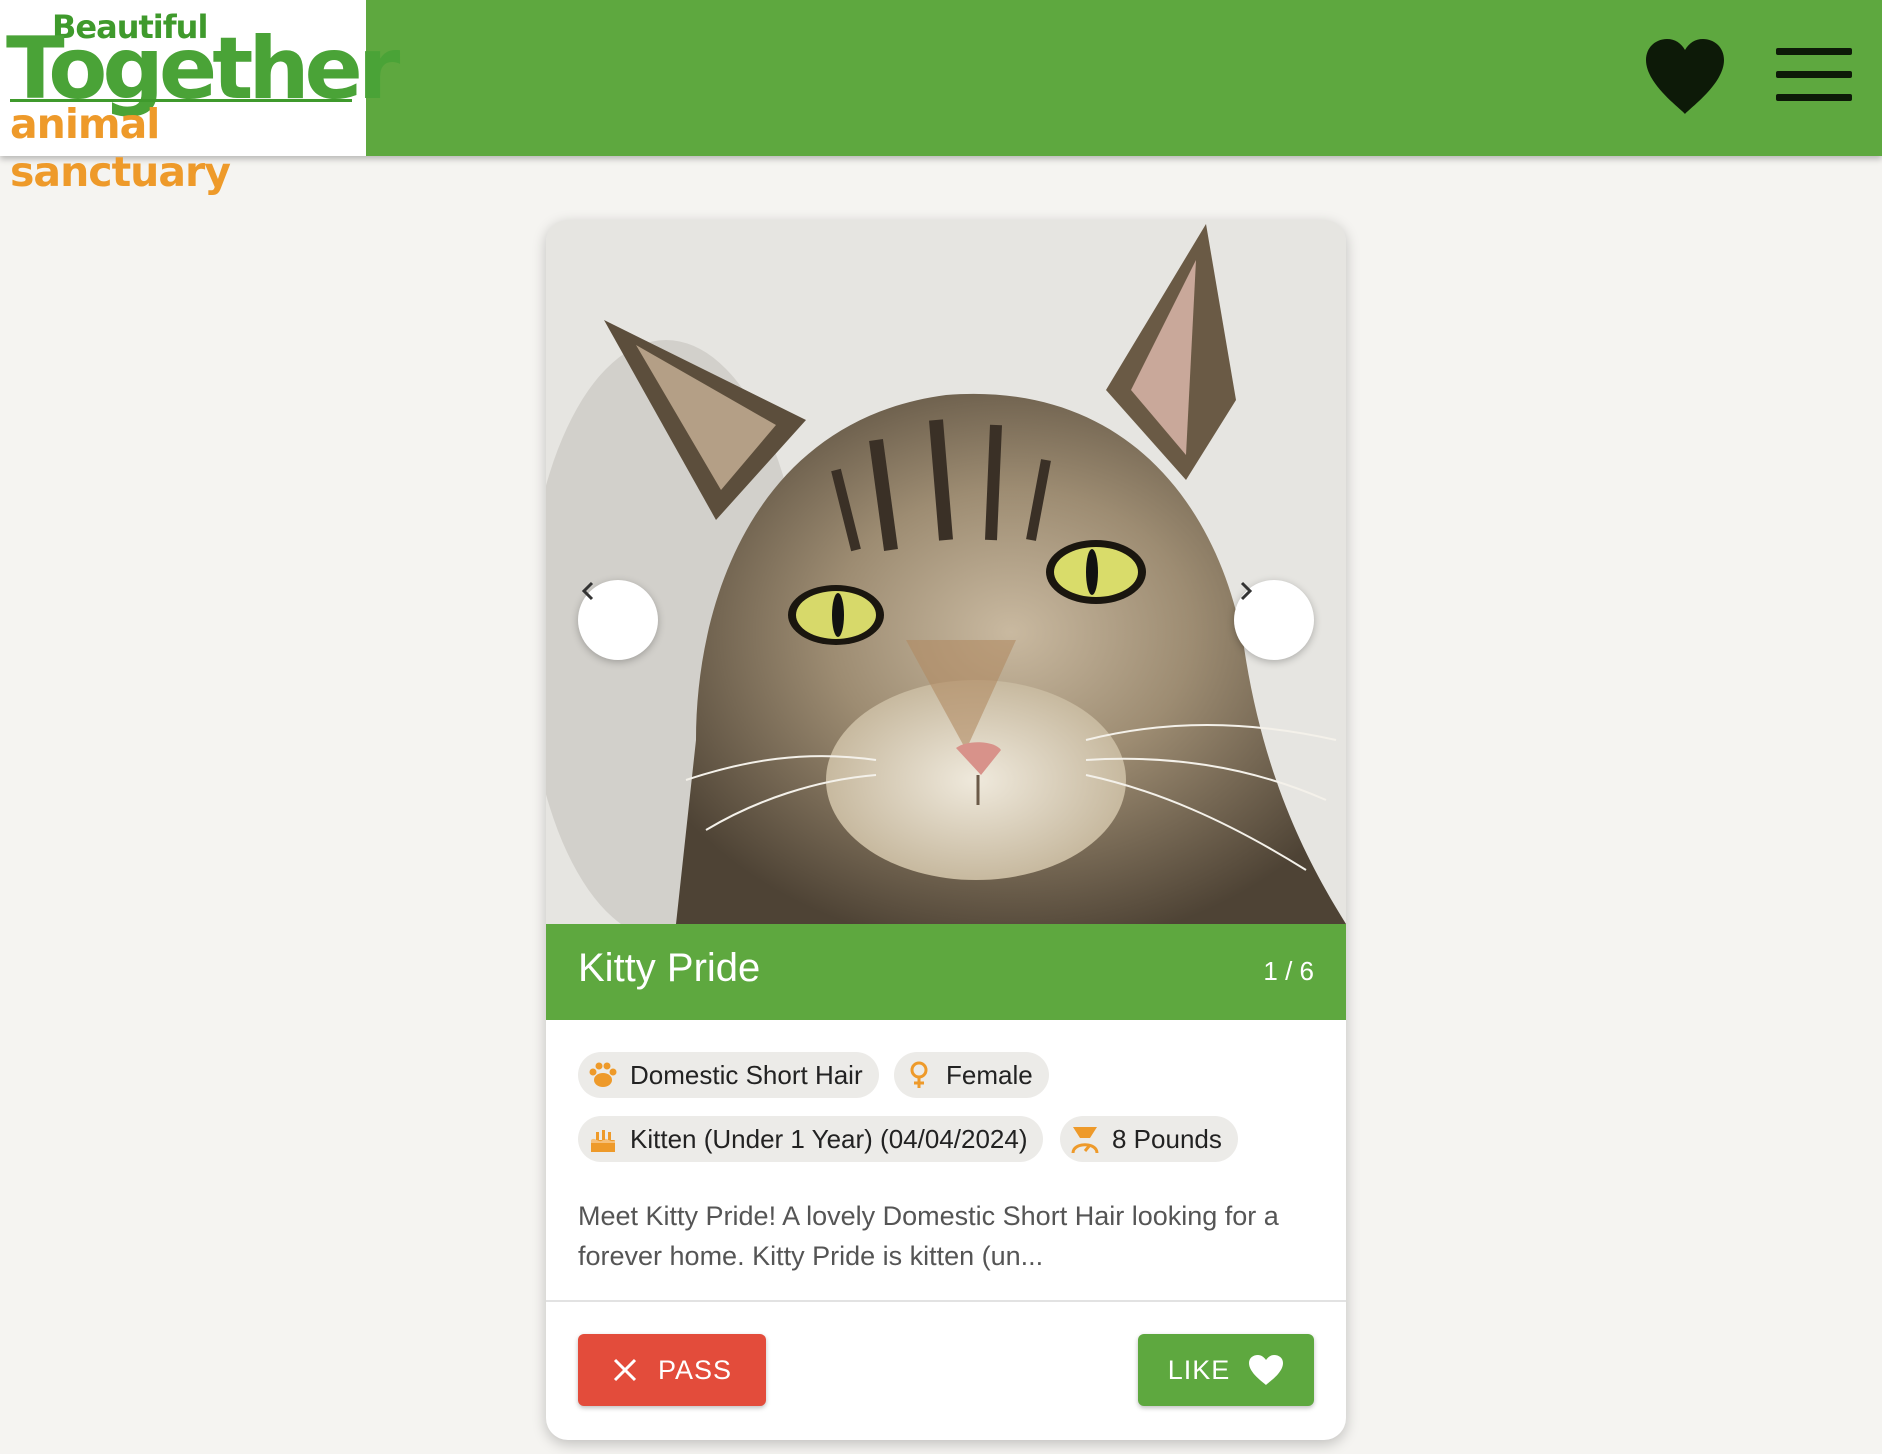 This screenshot has height=1454, width=1882. Describe the element at coordinates (1167, 1138) in the screenshot. I see `weight-label: 8 Pounds` at that location.